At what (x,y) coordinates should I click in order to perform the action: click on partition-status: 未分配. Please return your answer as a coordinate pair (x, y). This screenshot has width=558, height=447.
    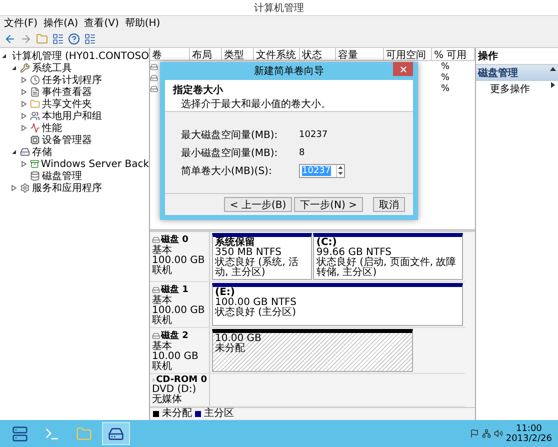
    Looking at the image, I should click on (230, 349).